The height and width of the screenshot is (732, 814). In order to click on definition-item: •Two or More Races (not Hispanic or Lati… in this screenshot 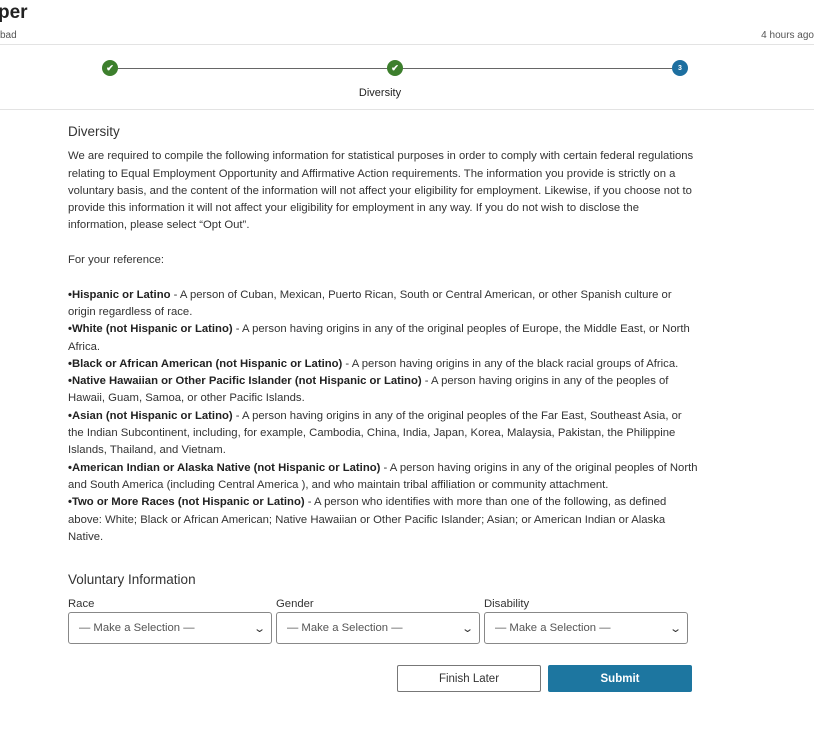, I will do `click(383, 520)`.